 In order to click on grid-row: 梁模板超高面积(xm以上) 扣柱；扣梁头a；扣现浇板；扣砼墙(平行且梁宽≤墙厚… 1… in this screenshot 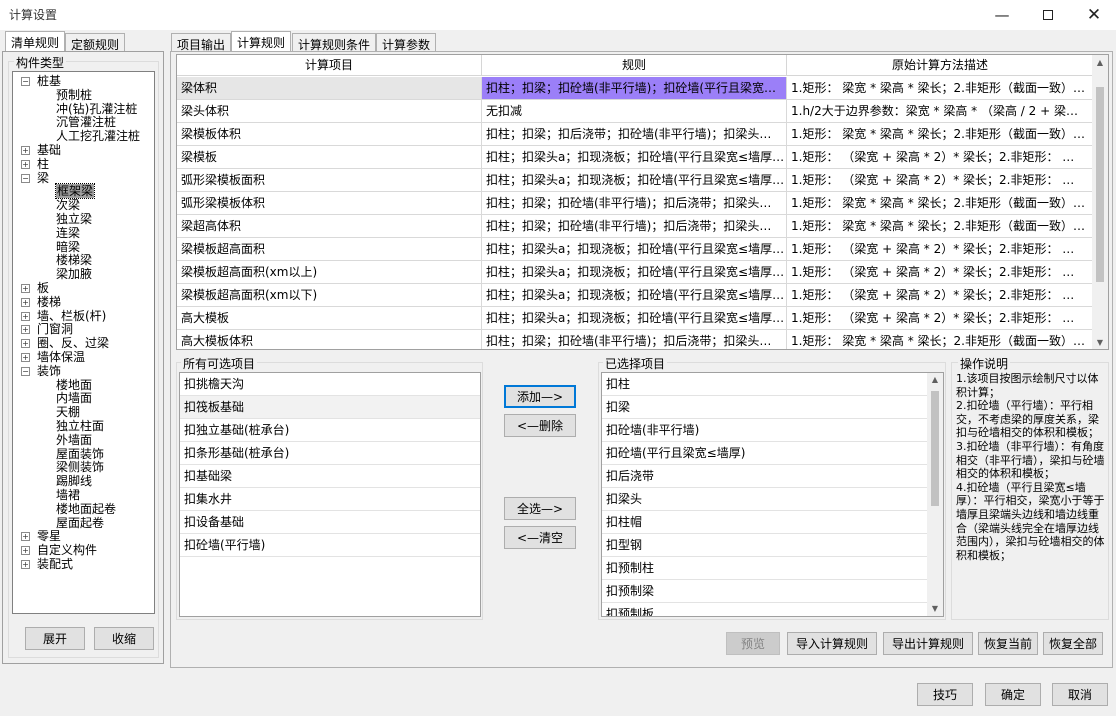, I will do `click(635, 272)`.